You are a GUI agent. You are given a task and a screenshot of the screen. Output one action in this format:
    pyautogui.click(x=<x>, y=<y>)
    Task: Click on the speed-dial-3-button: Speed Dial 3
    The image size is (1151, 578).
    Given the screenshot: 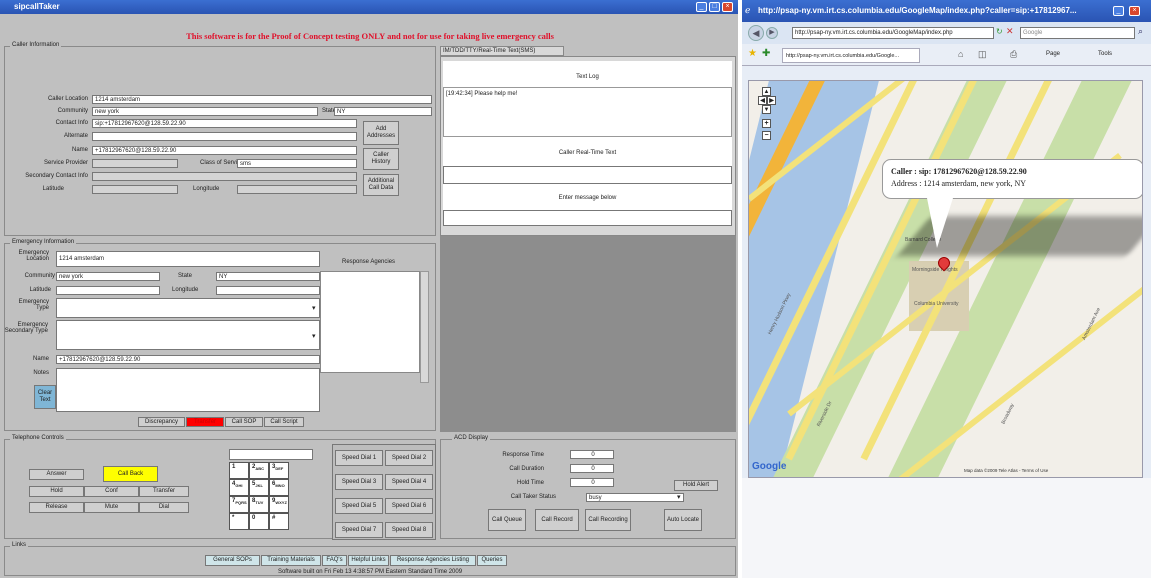 What is the action you would take?
    pyautogui.click(x=359, y=482)
    